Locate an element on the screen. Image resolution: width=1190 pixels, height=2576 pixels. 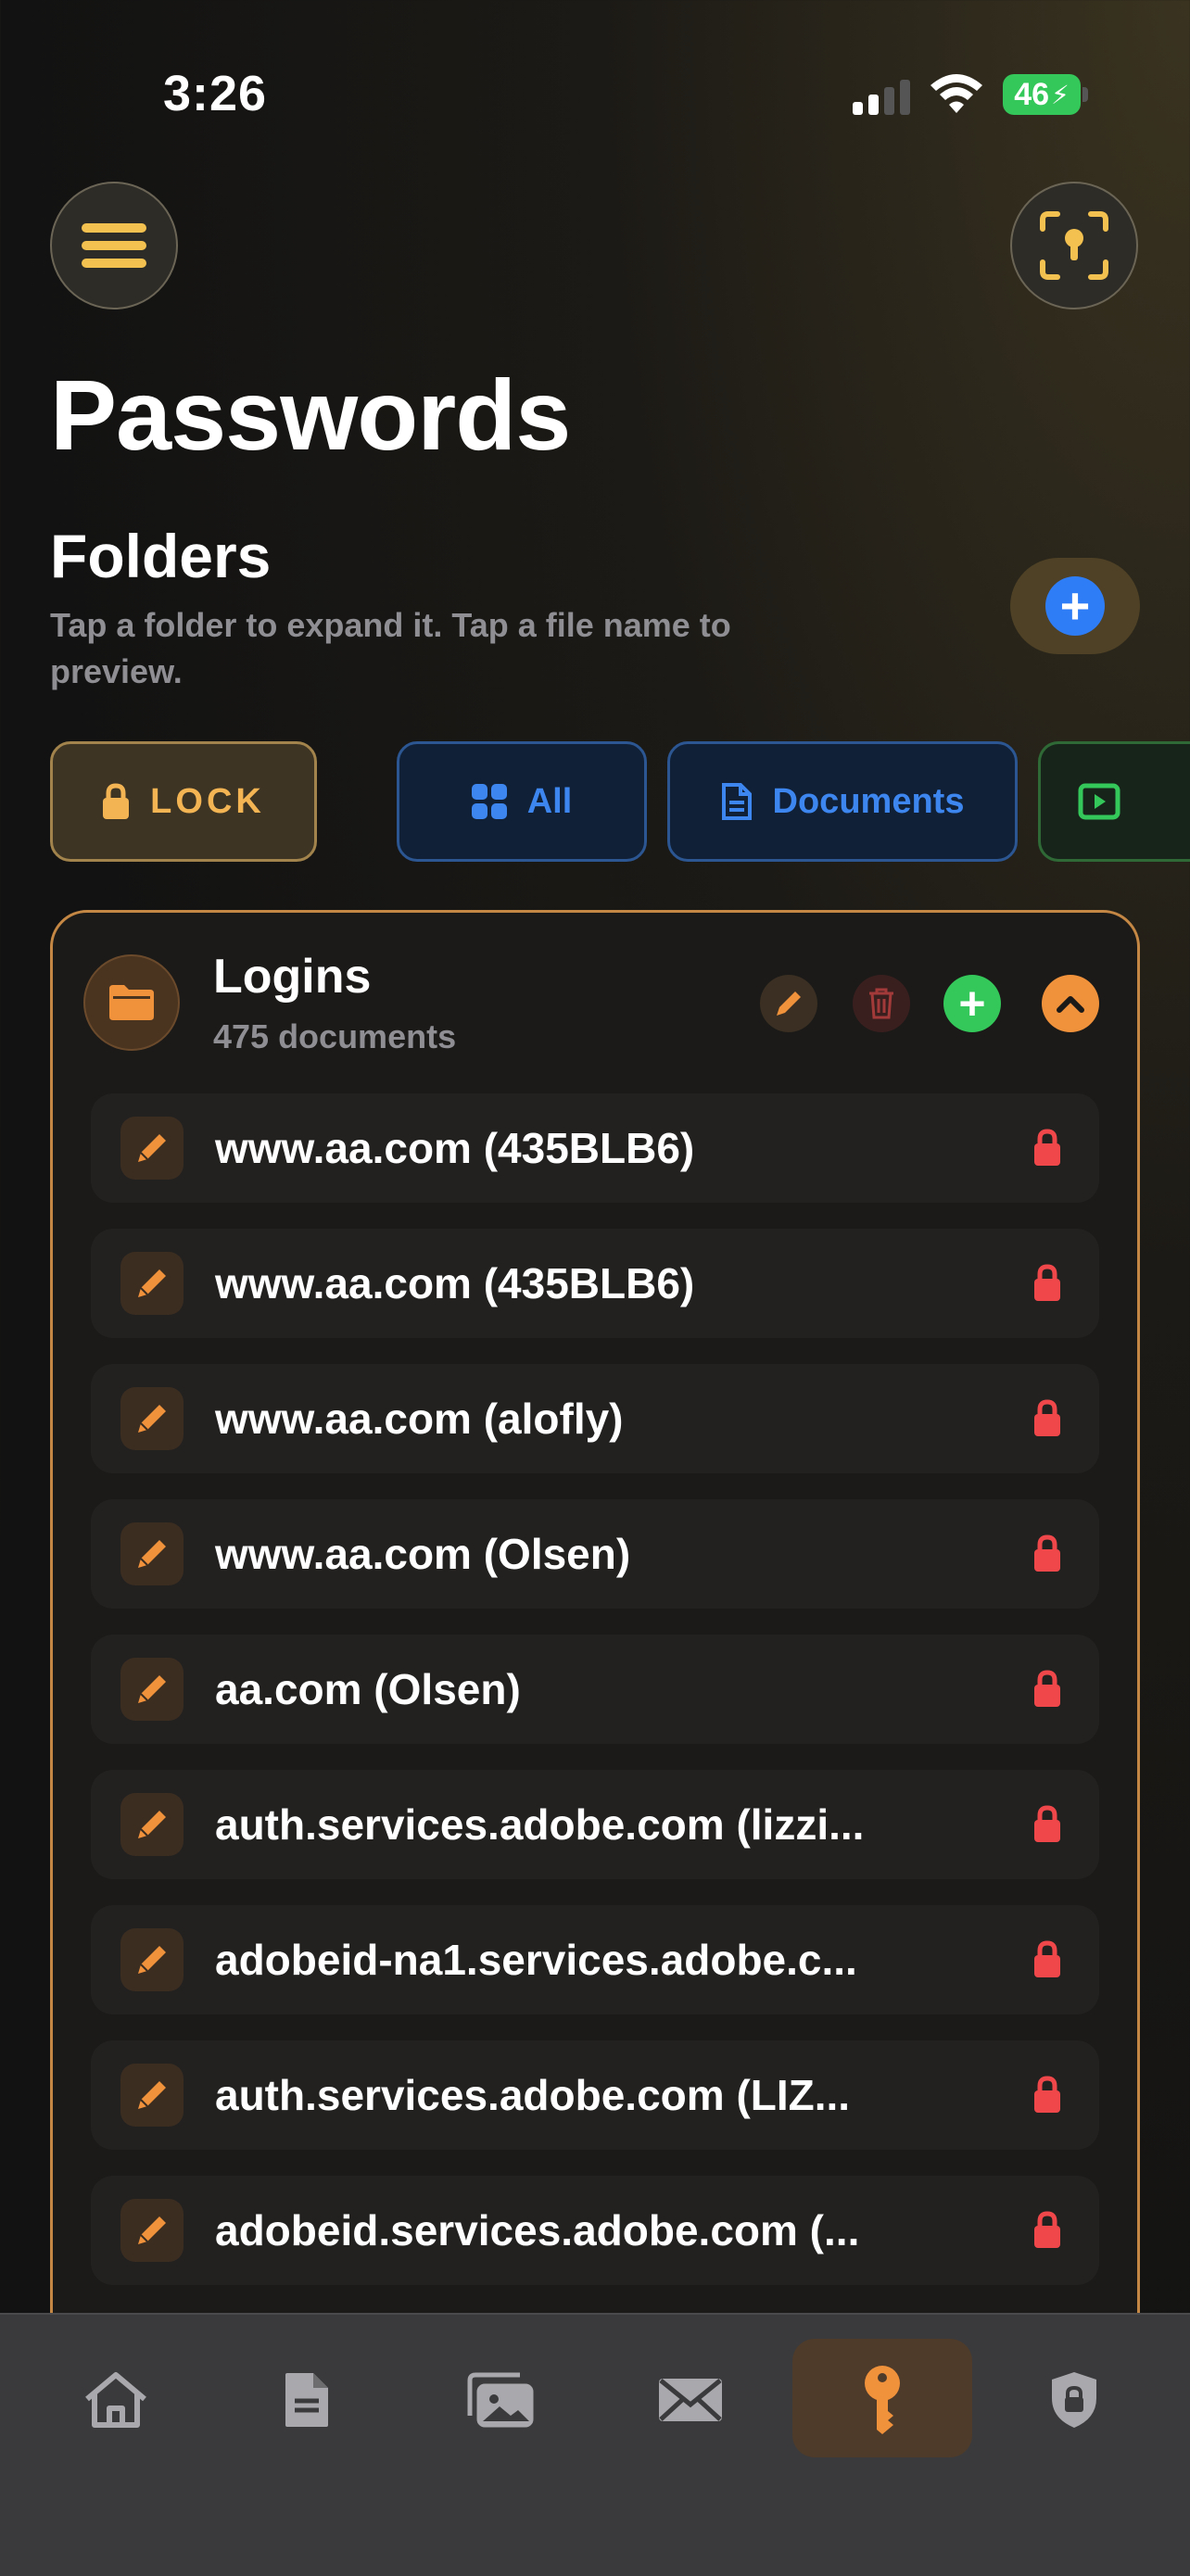
edit-folder-button is located at coordinates (788, 1004).